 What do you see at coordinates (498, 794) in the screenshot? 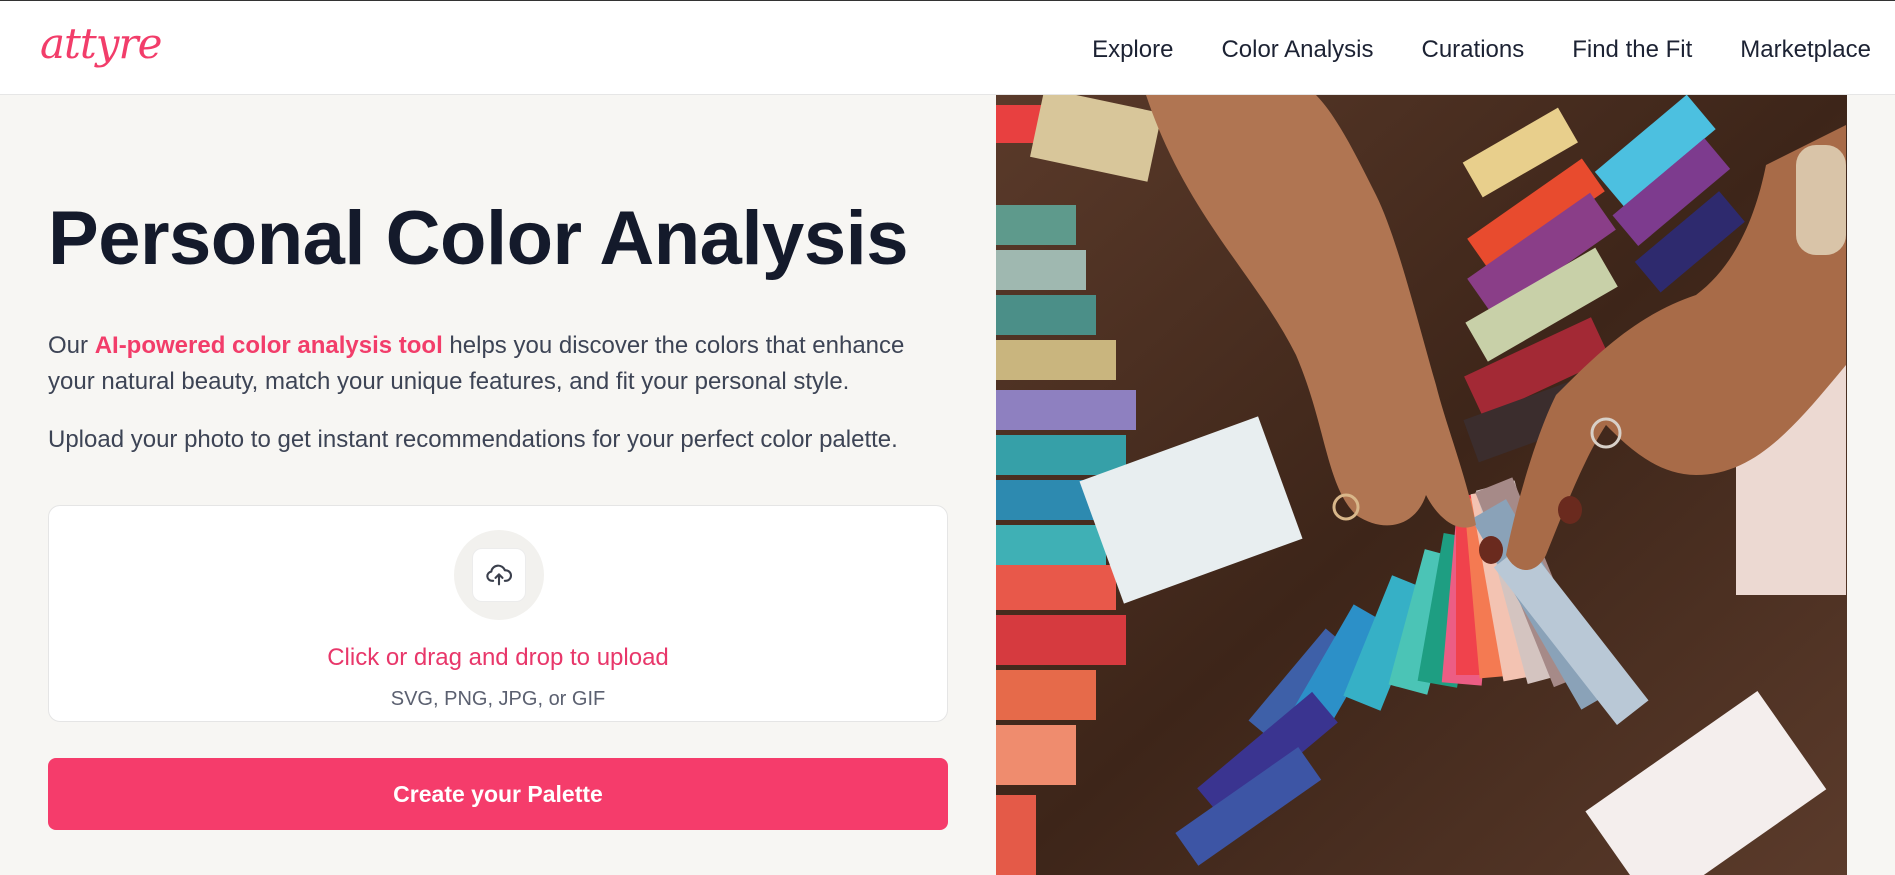
I see `create-palette-button: Create your Palette` at bounding box center [498, 794].